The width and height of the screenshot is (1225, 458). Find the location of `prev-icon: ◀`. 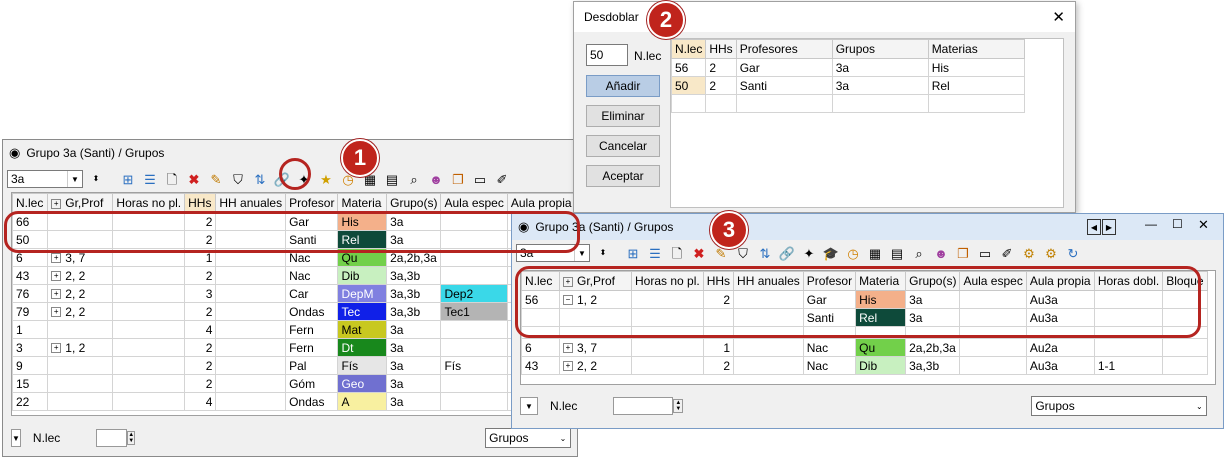

prev-icon: ◀ is located at coordinates (1094, 227).